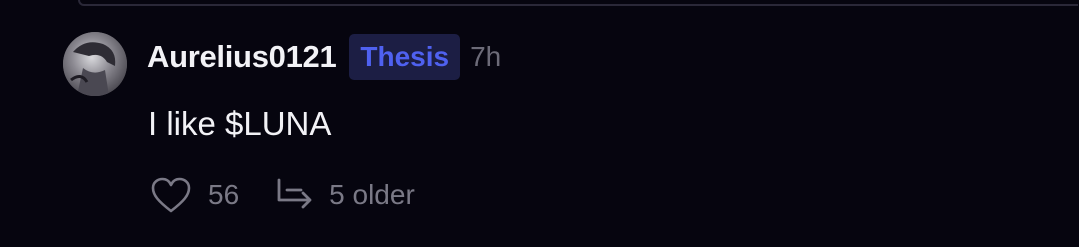  Describe the element at coordinates (194, 195) in the screenshot. I see `like-button: 56` at that location.